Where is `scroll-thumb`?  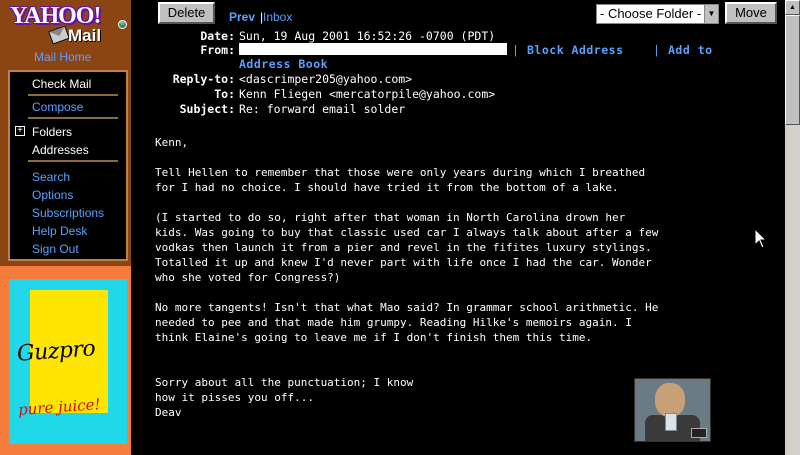
scroll-thumb is located at coordinates (792, 70).